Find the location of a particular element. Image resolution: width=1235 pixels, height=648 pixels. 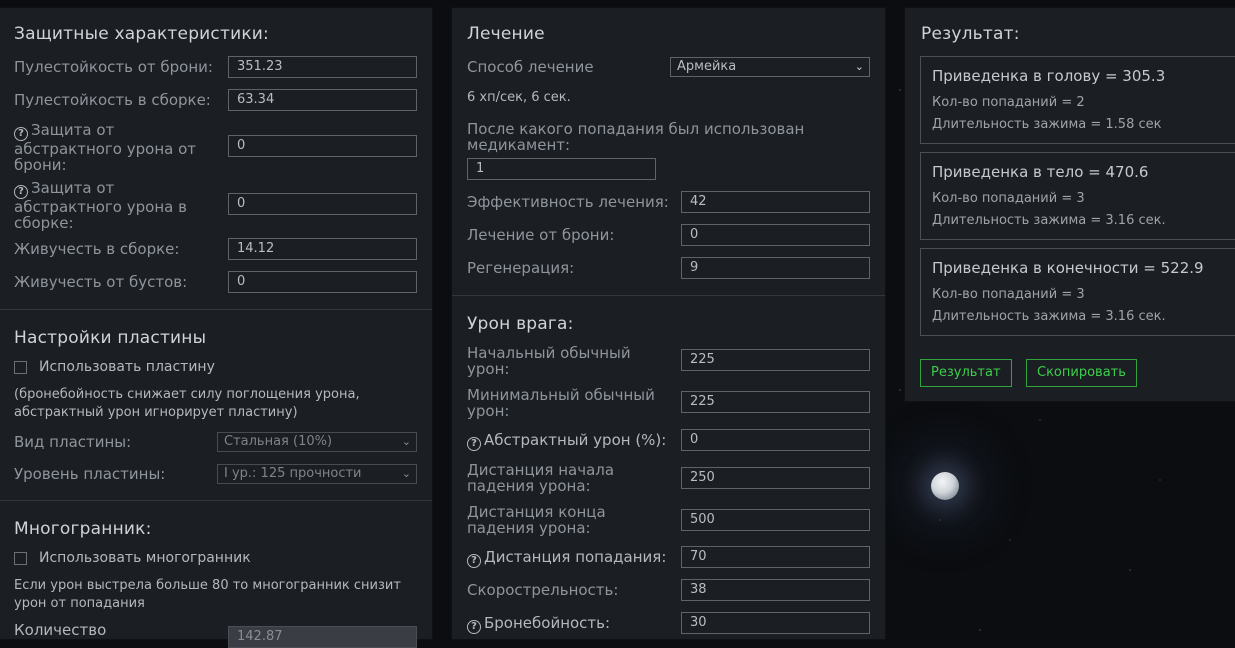

abstract-build-text: Защита от абстрактного урона в сборке: is located at coordinates (100, 205).